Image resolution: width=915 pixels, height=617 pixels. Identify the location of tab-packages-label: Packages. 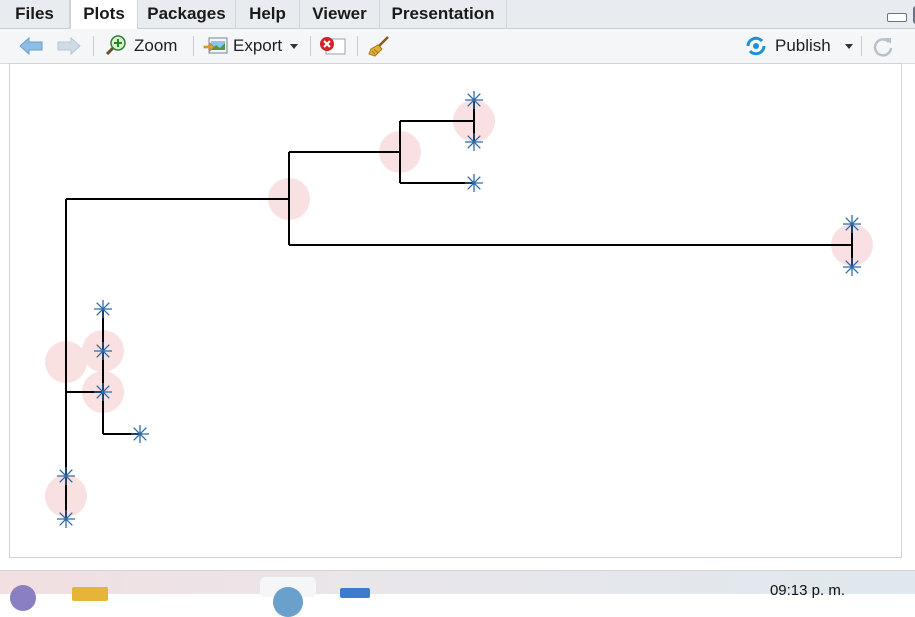
(186, 13).